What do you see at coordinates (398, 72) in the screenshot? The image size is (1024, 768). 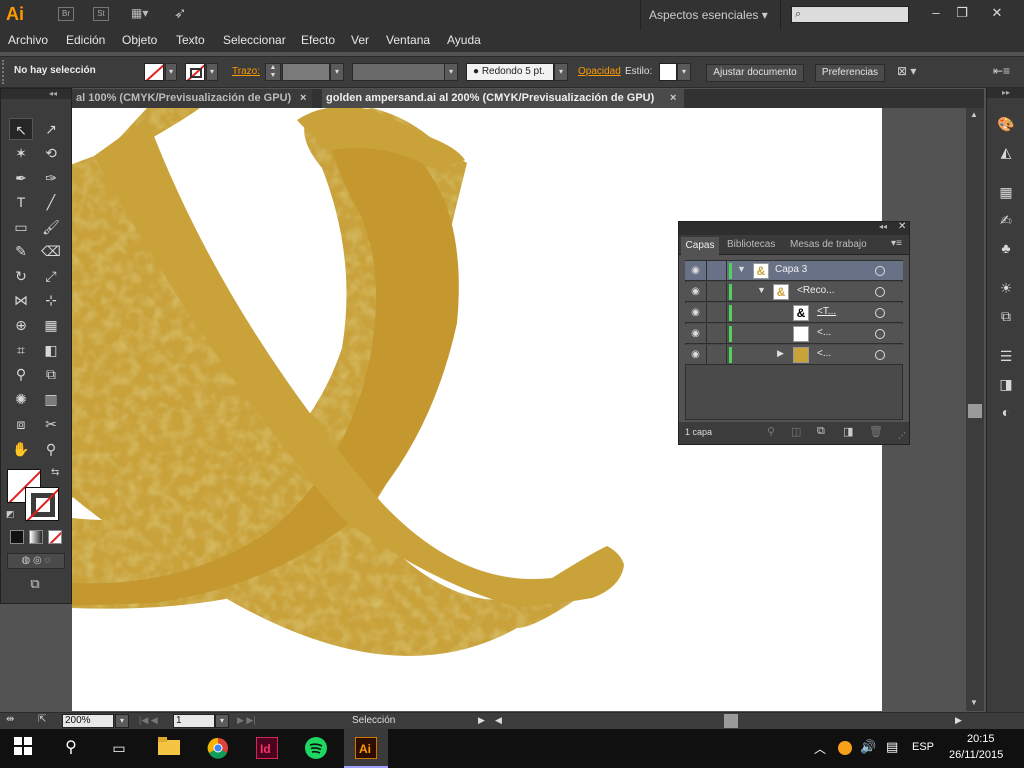 I see `variable-width-dropdown` at bounding box center [398, 72].